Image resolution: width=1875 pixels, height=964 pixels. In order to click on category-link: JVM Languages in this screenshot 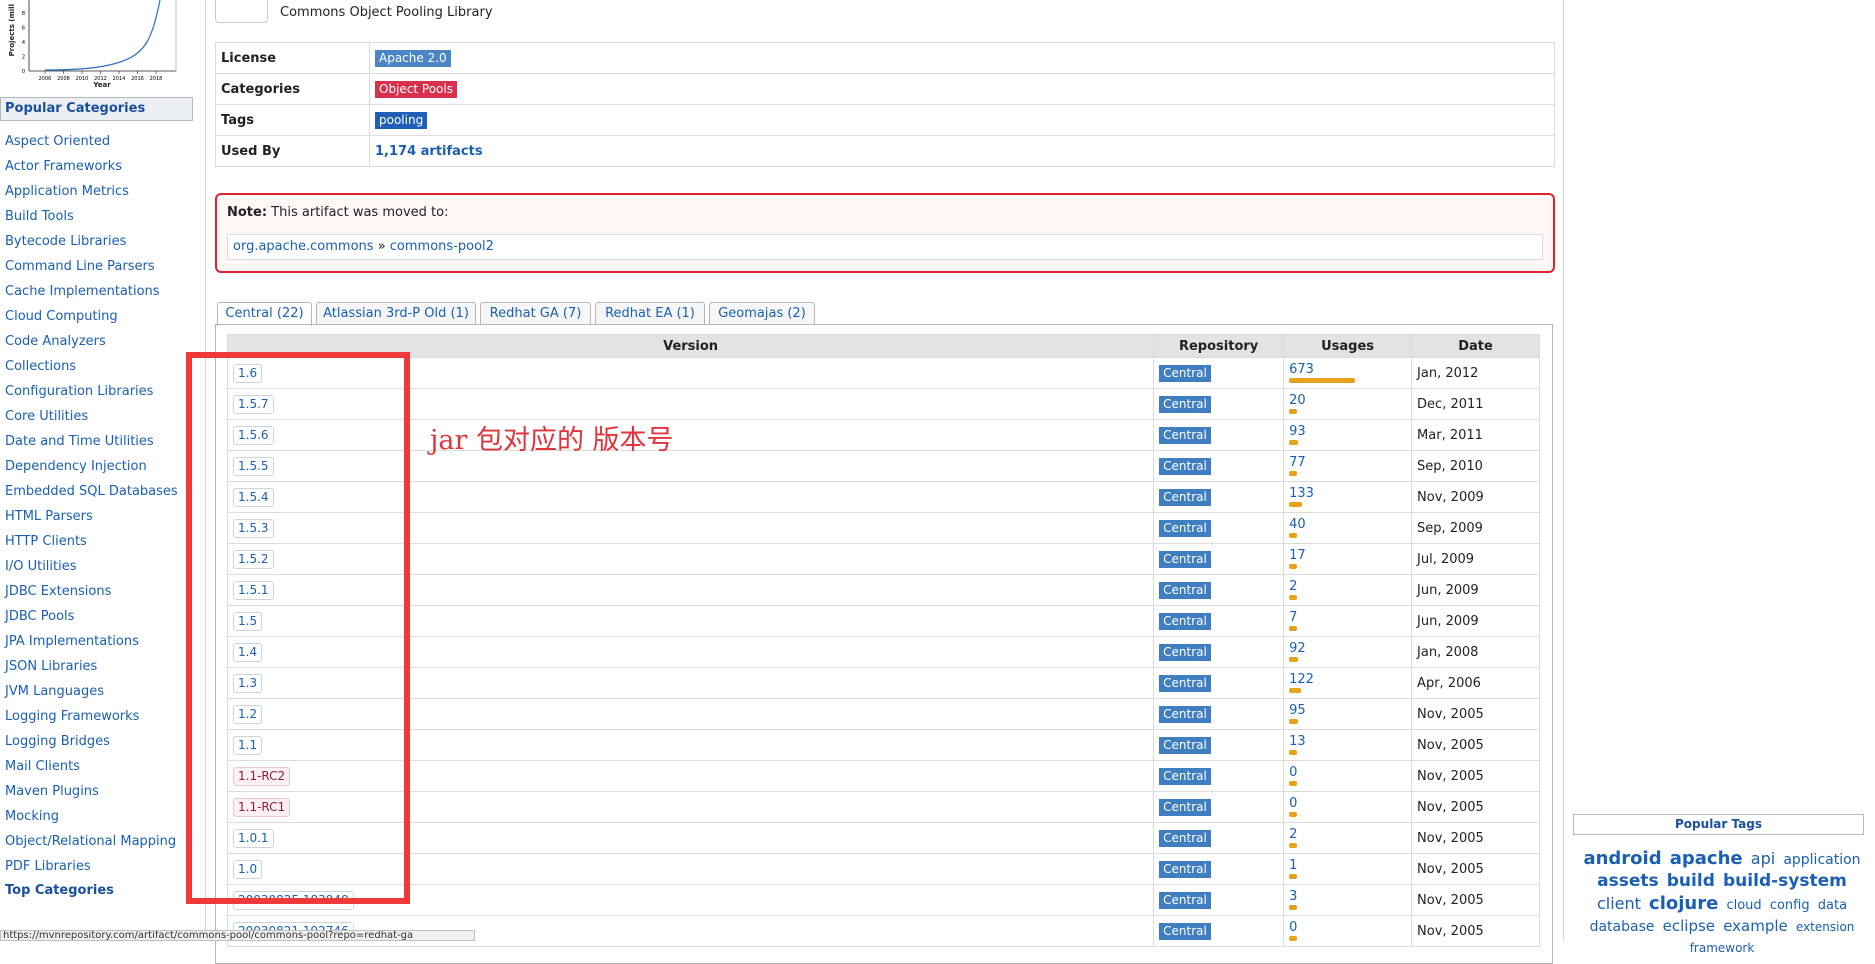, I will do `click(54, 691)`.